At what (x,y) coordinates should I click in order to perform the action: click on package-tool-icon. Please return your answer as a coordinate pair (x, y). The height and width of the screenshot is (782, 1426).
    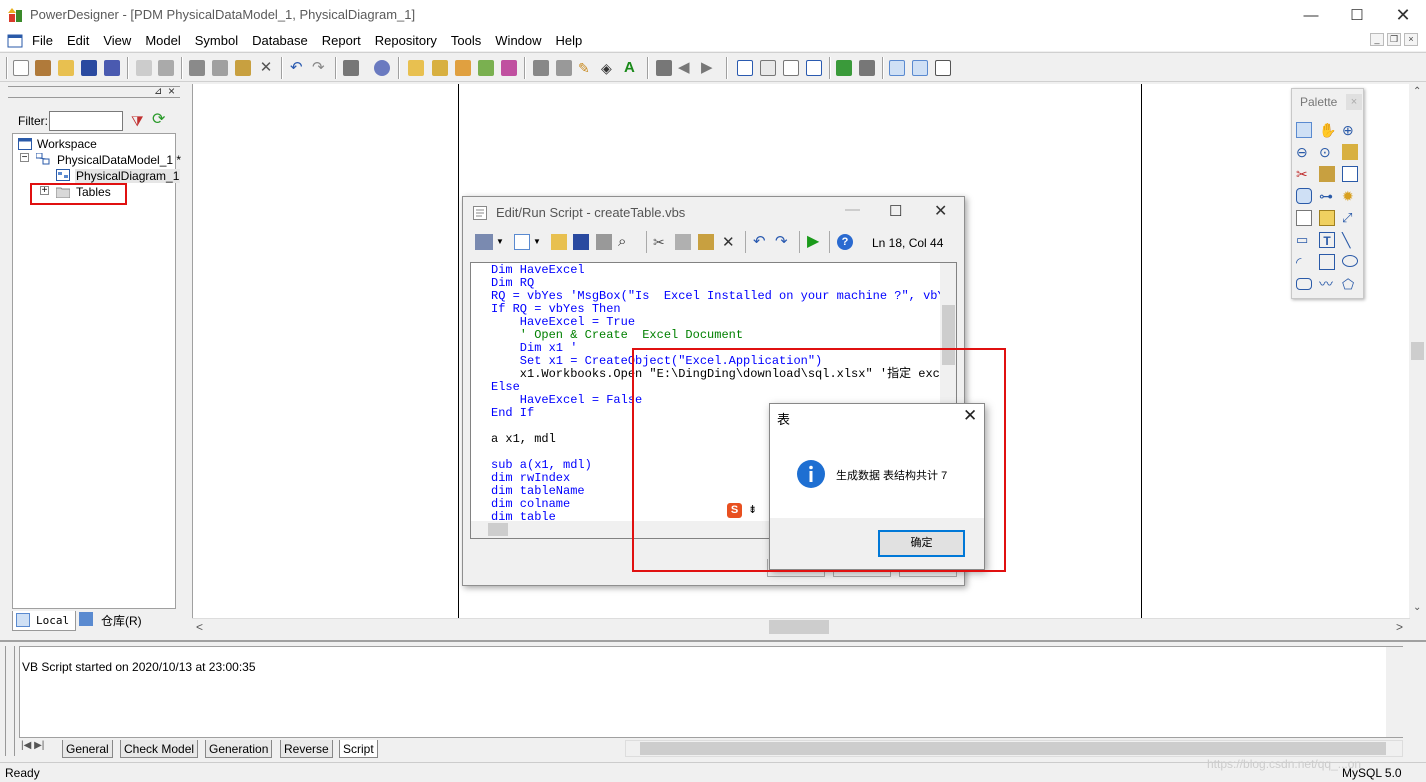
    Looking at the image, I should click on (1327, 174).